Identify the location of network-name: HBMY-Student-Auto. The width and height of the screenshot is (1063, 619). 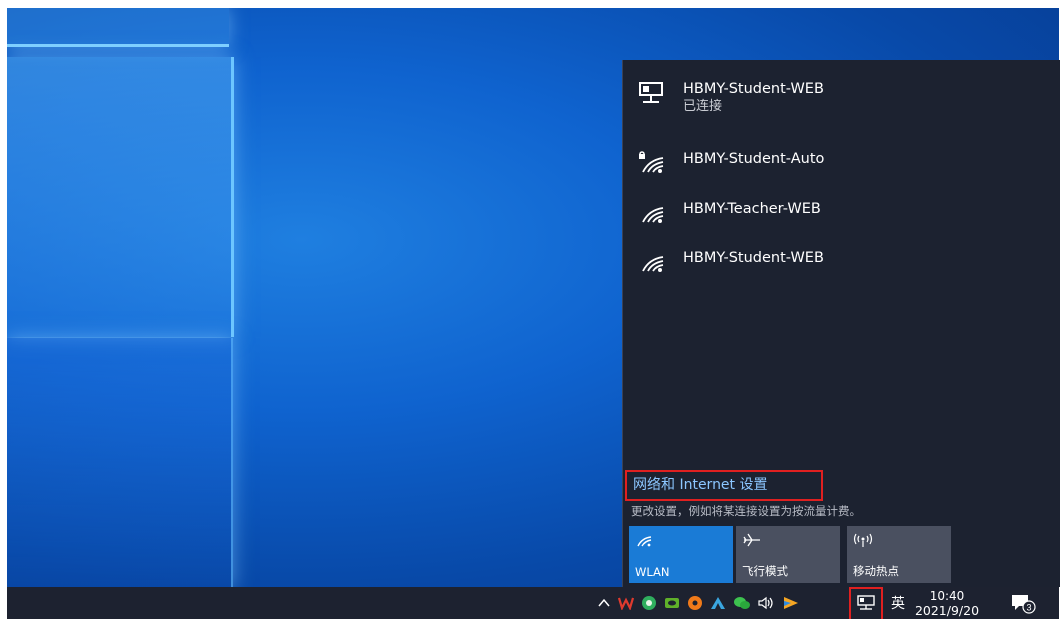
(754, 159).